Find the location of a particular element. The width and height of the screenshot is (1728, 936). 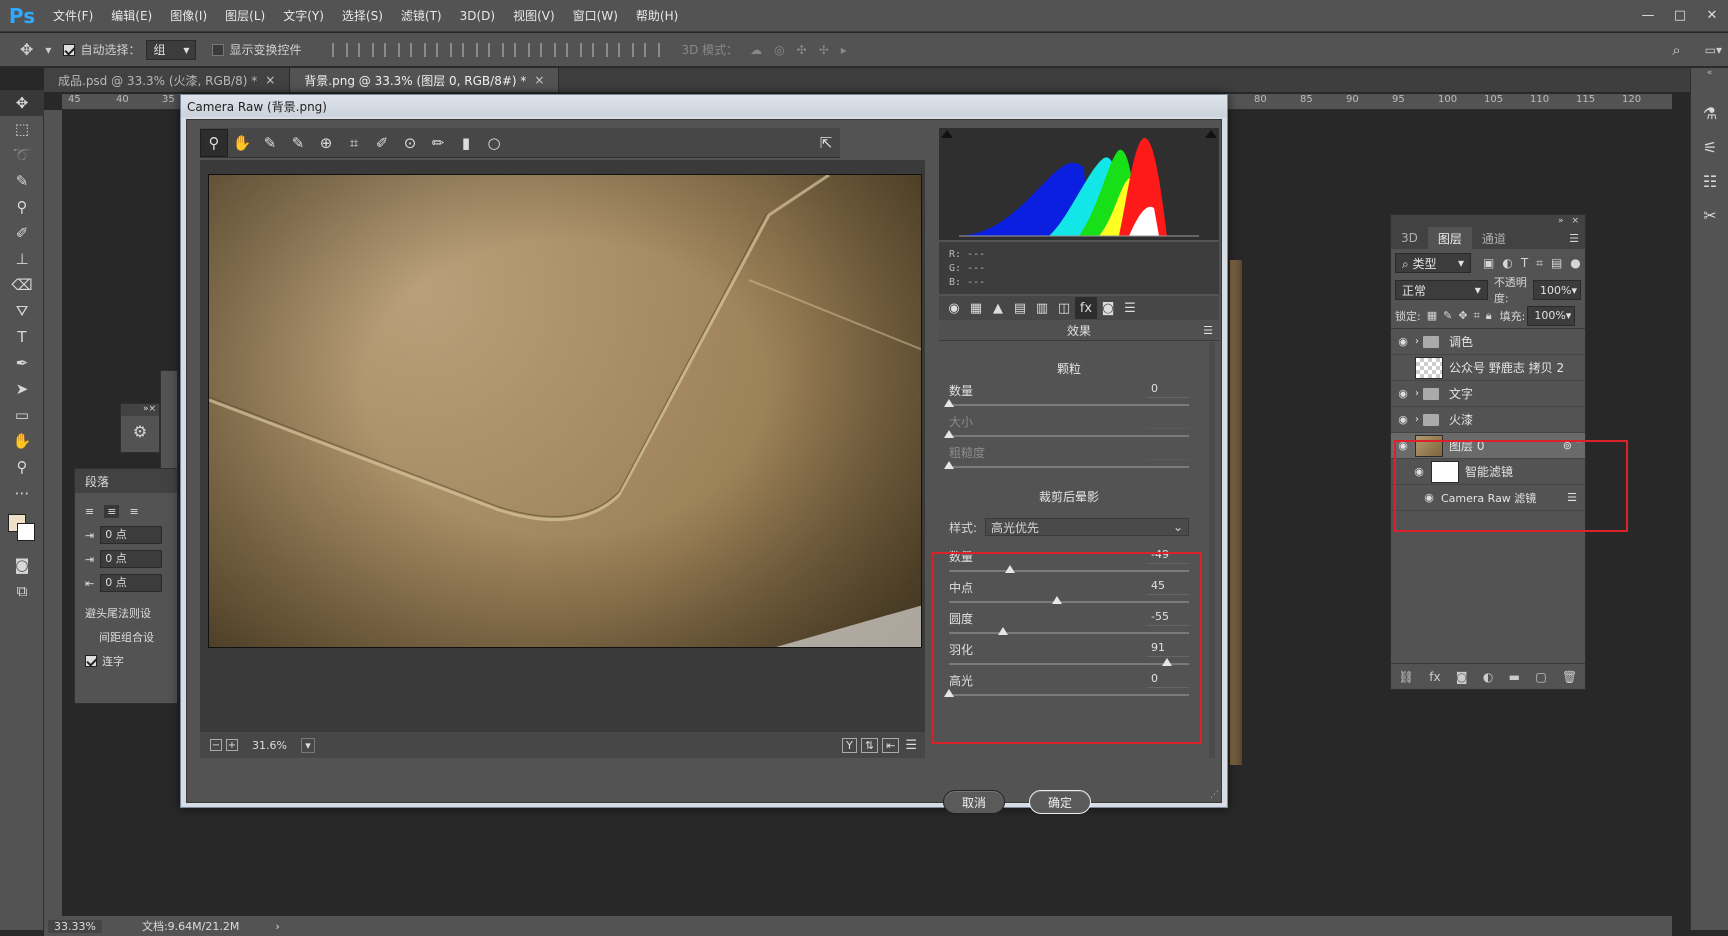

tab-tone-curve-icon: ▦ is located at coordinates (976, 308).